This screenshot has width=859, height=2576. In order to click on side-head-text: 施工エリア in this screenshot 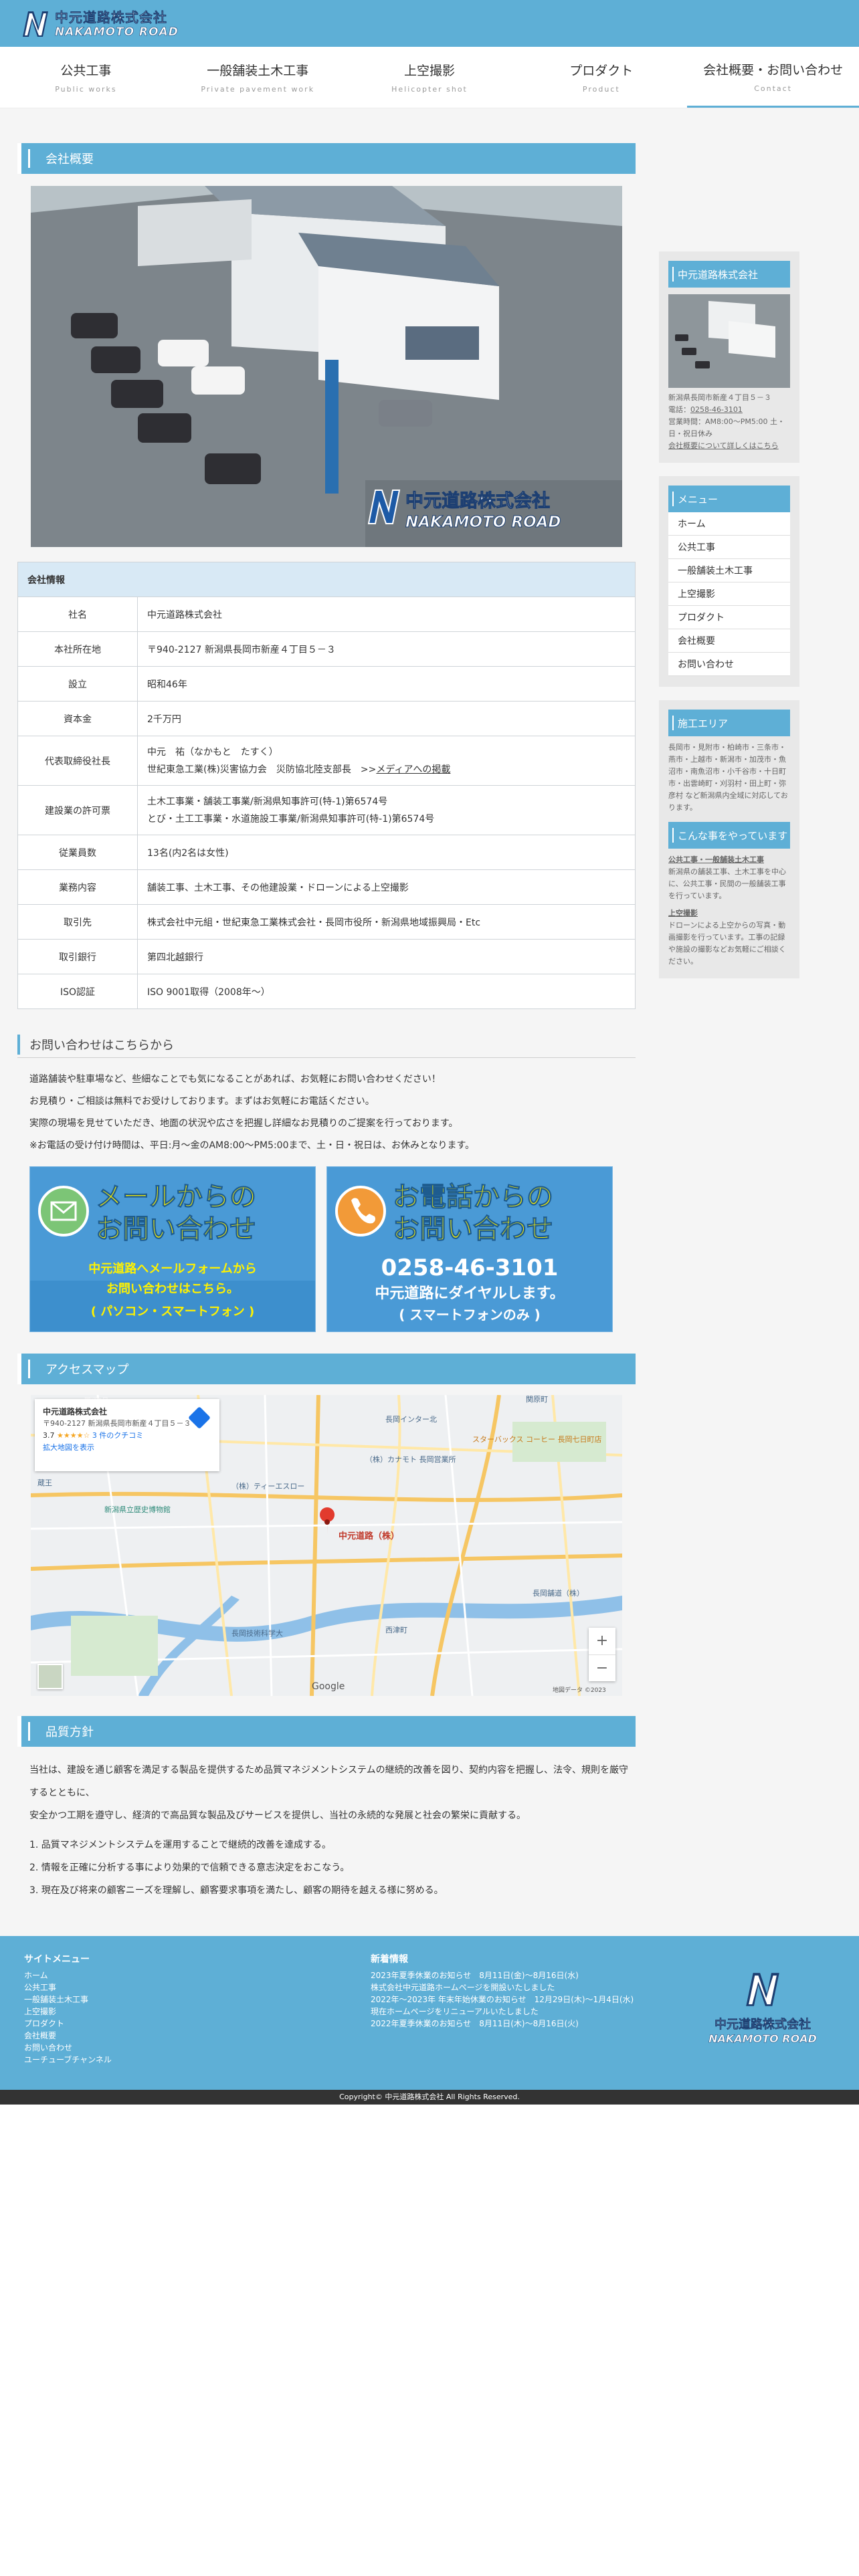, I will do `click(703, 724)`.